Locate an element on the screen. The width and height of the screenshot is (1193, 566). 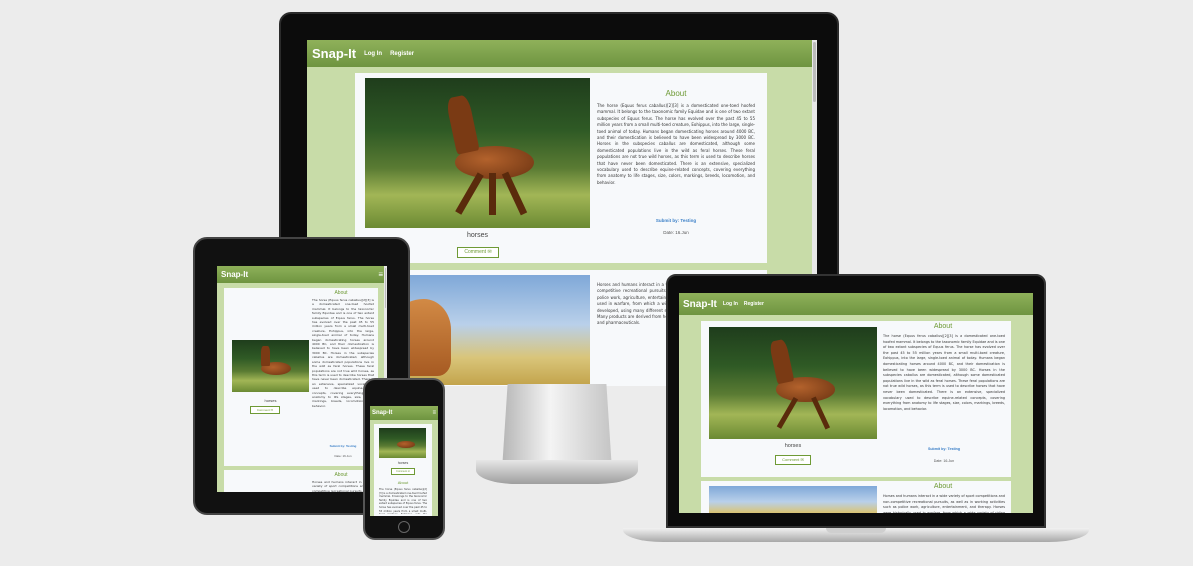
laptop-notch is located at coordinates (856, 530).